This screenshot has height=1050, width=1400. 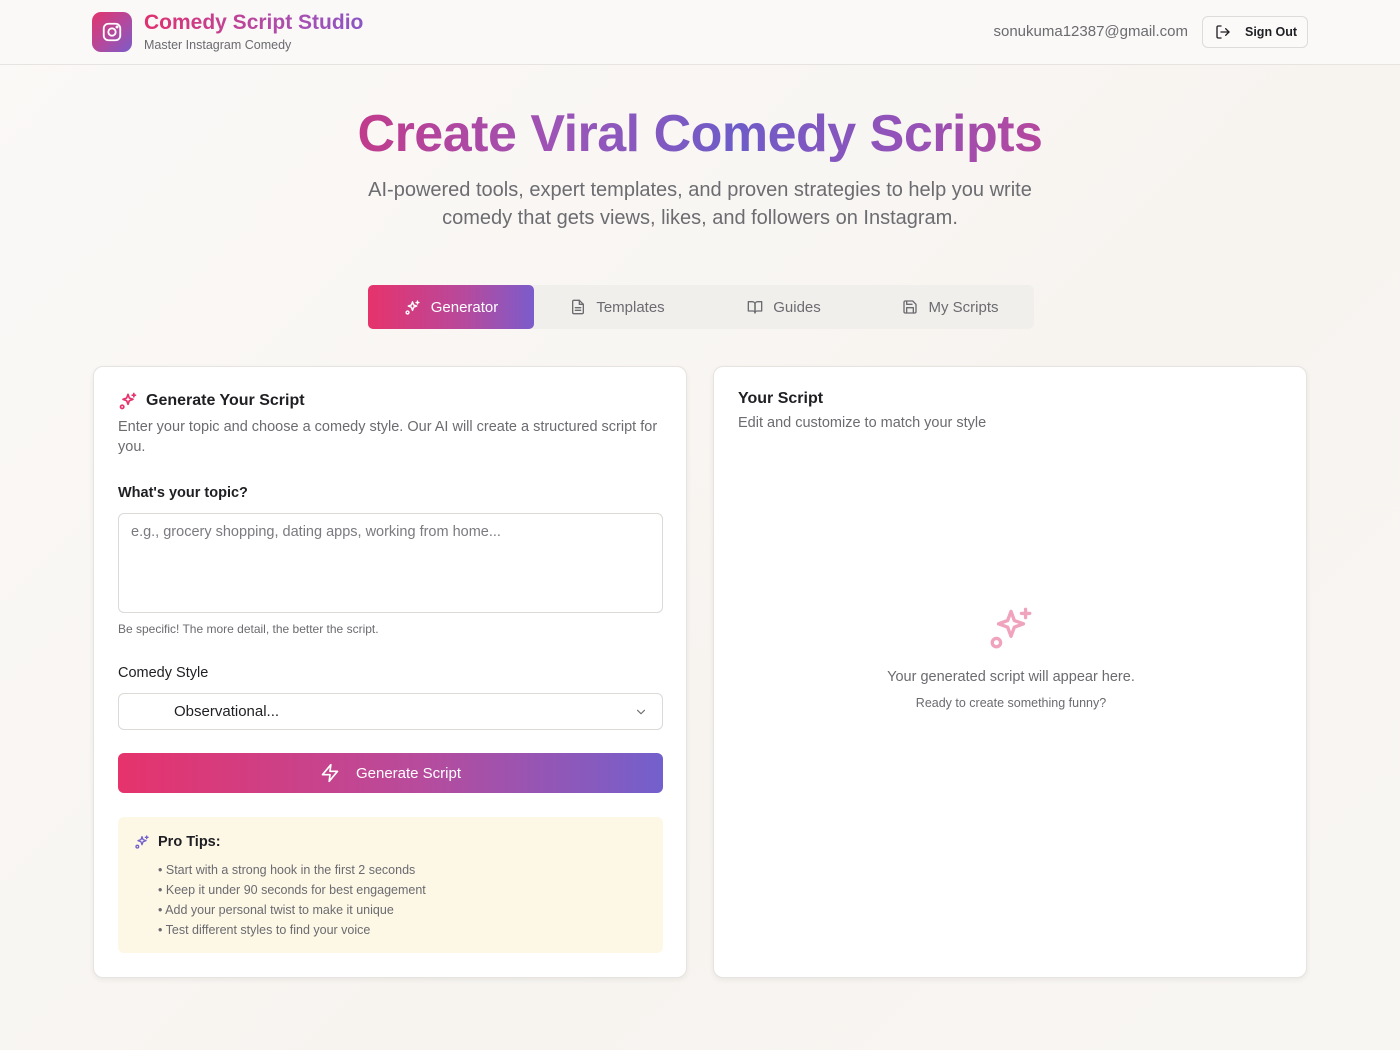 What do you see at coordinates (218, 45) in the screenshot?
I see `brand-subtitle: Master Instagram Comedy` at bounding box center [218, 45].